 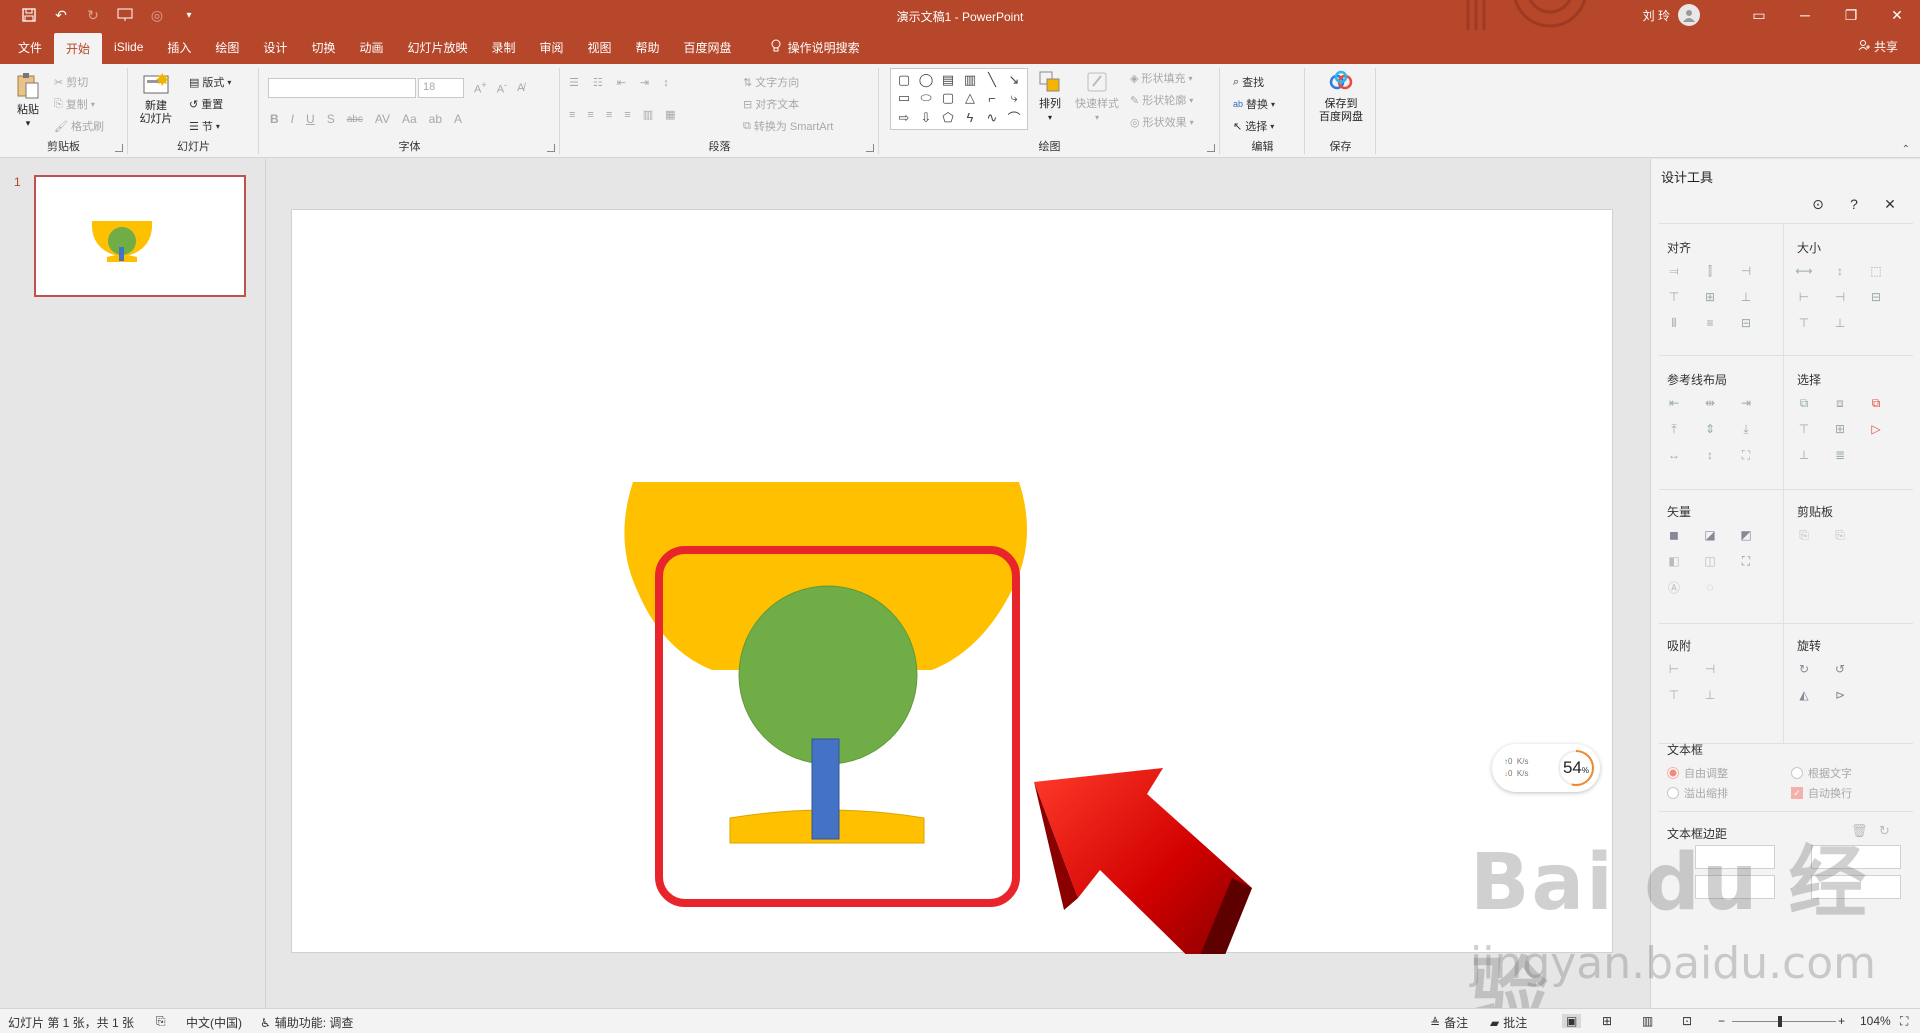 What do you see at coordinates (1161, 100) in the screenshot?
I see `shape-outline-button: ✎ 形状轮廓 ▾` at bounding box center [1161, 100].